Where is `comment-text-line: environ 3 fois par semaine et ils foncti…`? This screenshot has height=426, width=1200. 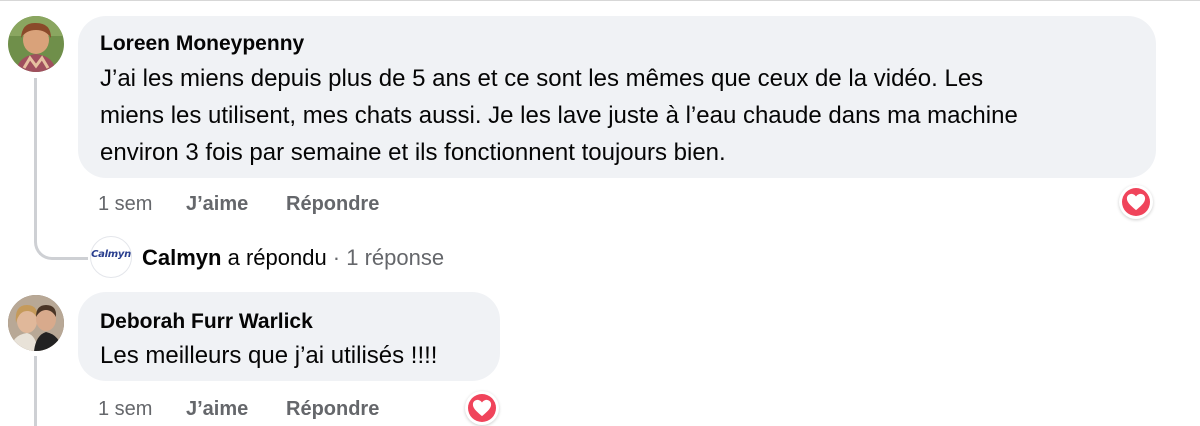
comment-text-line: environ 3 fois par semaine et ils foncti… is located at coordinates (413, 152).